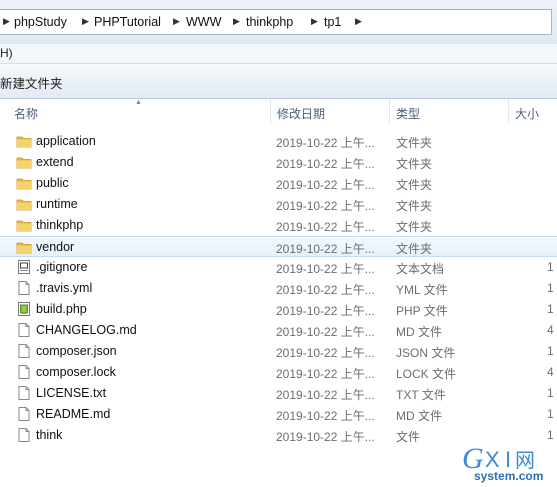 This screenshot has width=557, height=487. I want to click on file-name: extend, so click(55, 162).